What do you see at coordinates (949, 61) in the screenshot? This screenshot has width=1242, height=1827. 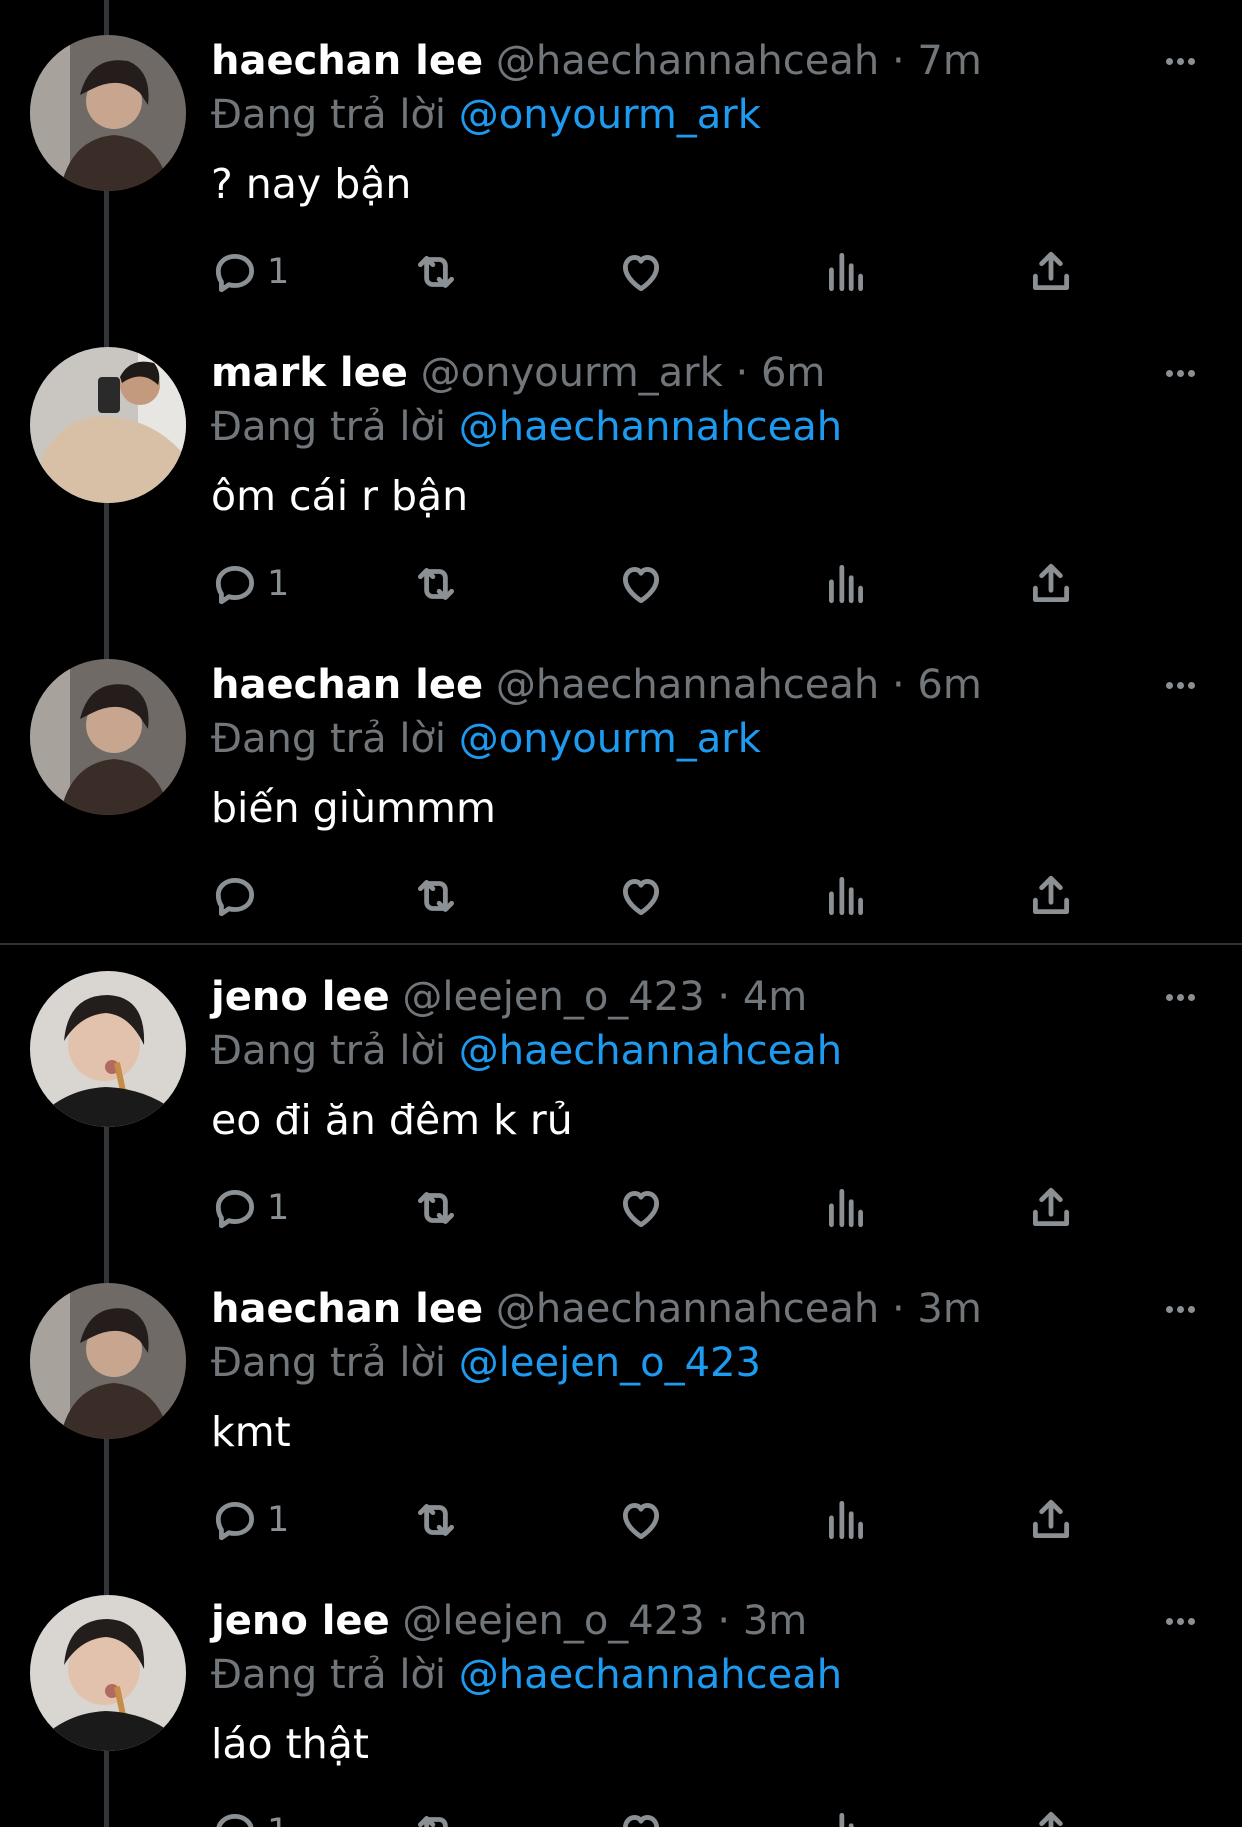 I see `timestamp: 7m` at bounding box center [949, 61].